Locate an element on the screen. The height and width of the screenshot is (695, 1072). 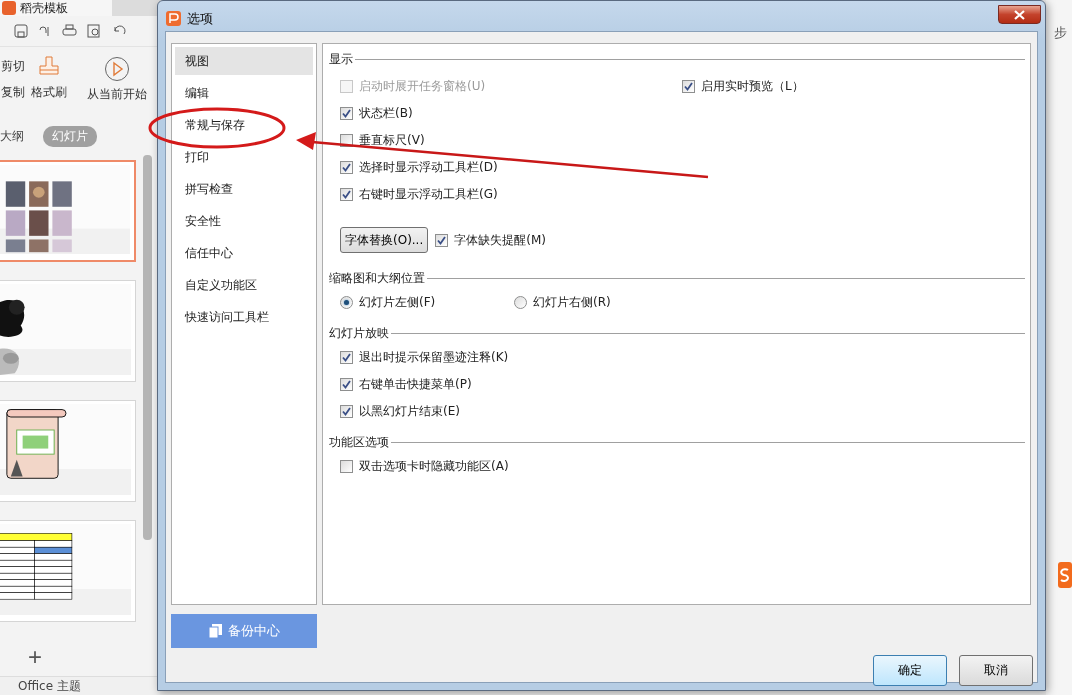
radio-label: 幻灯片右侧(R) is located at coordinates (572, 302).